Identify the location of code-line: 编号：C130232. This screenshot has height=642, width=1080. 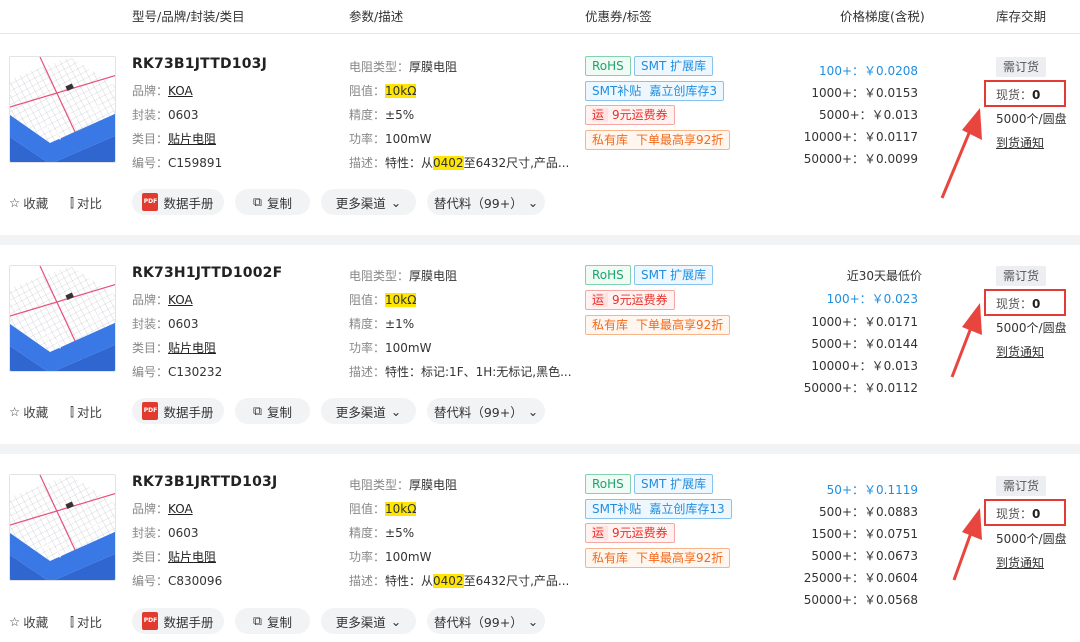
(177, 372).